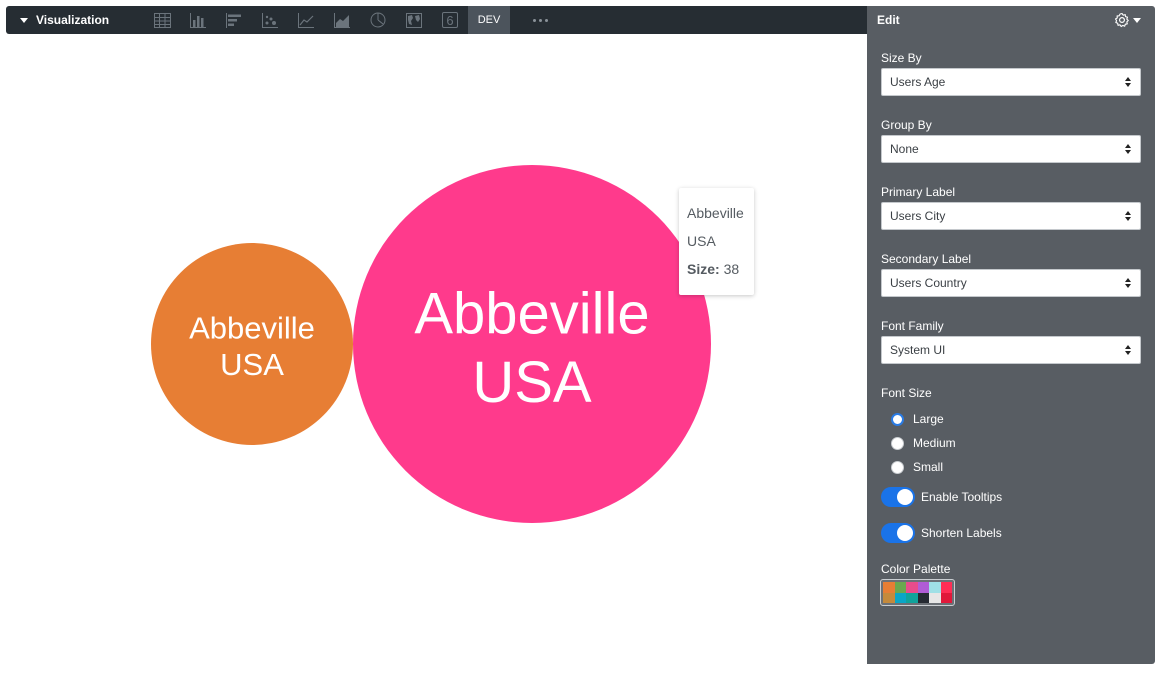 The height and width of the screenshot is (673, 1162). I want to click on color-palette-picker, so click(917, 592).